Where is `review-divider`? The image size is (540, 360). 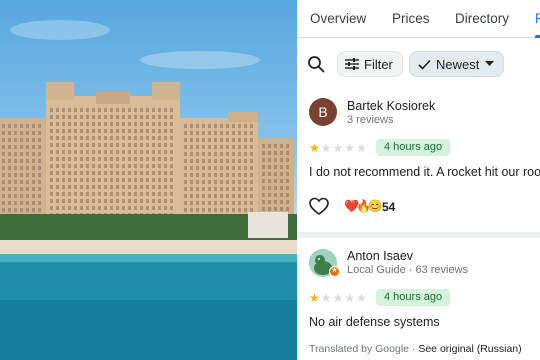 review-divider is located at coordinates (418, 235).